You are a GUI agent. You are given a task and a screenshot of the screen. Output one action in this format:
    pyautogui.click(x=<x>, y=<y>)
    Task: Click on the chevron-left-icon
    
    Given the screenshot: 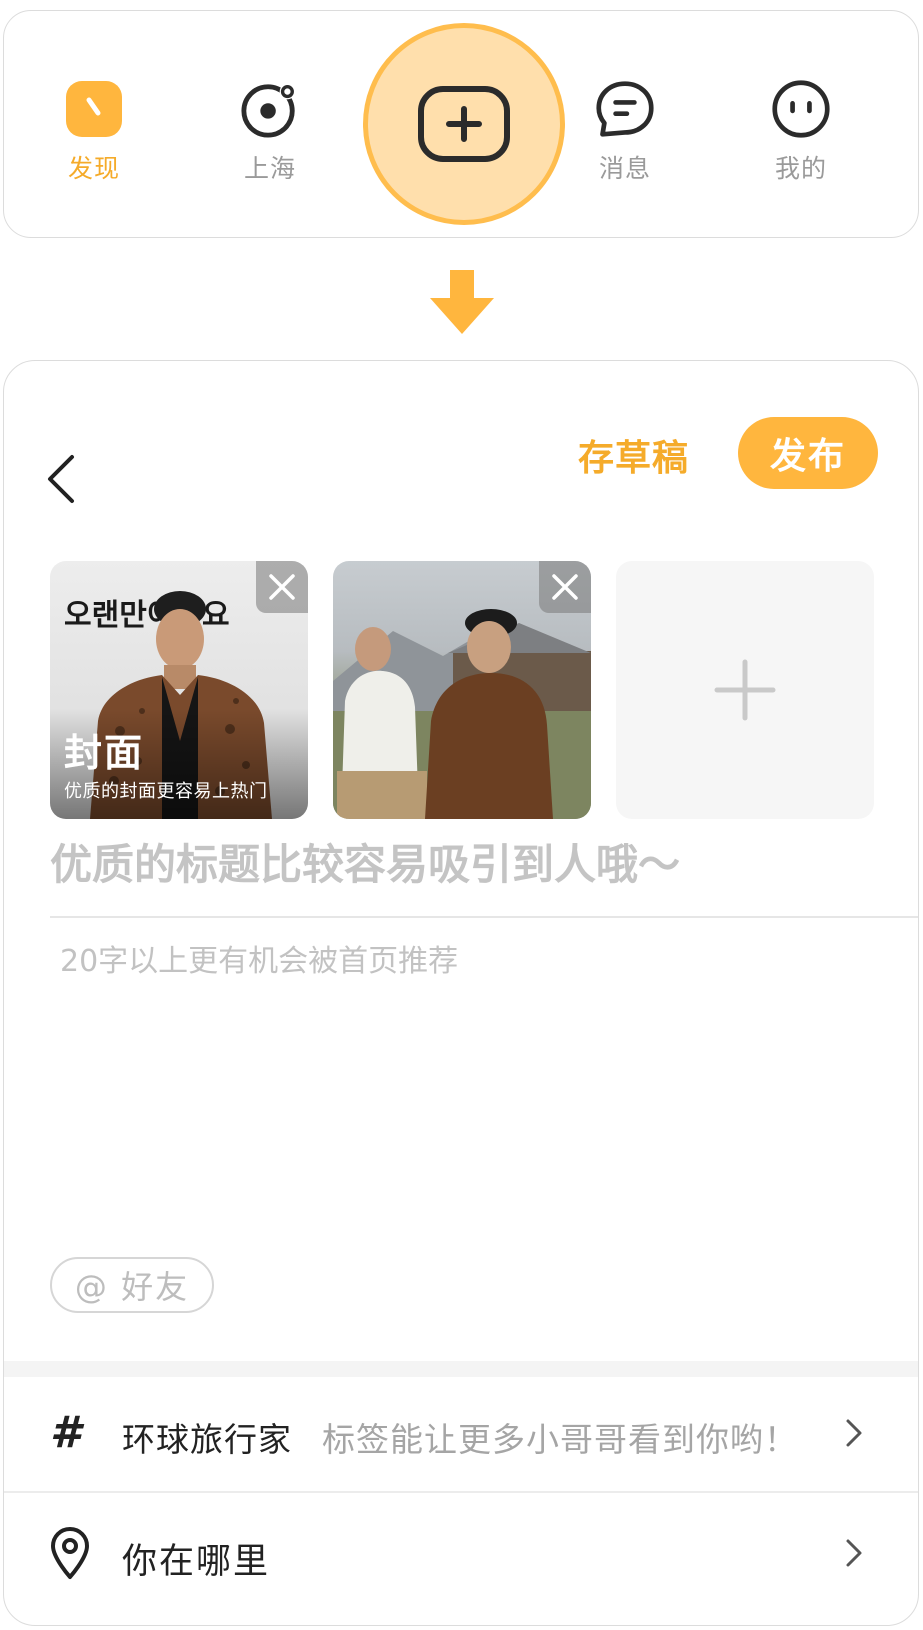 What is the action you would take?
    pyautogui.click(x=60, y=479)
    